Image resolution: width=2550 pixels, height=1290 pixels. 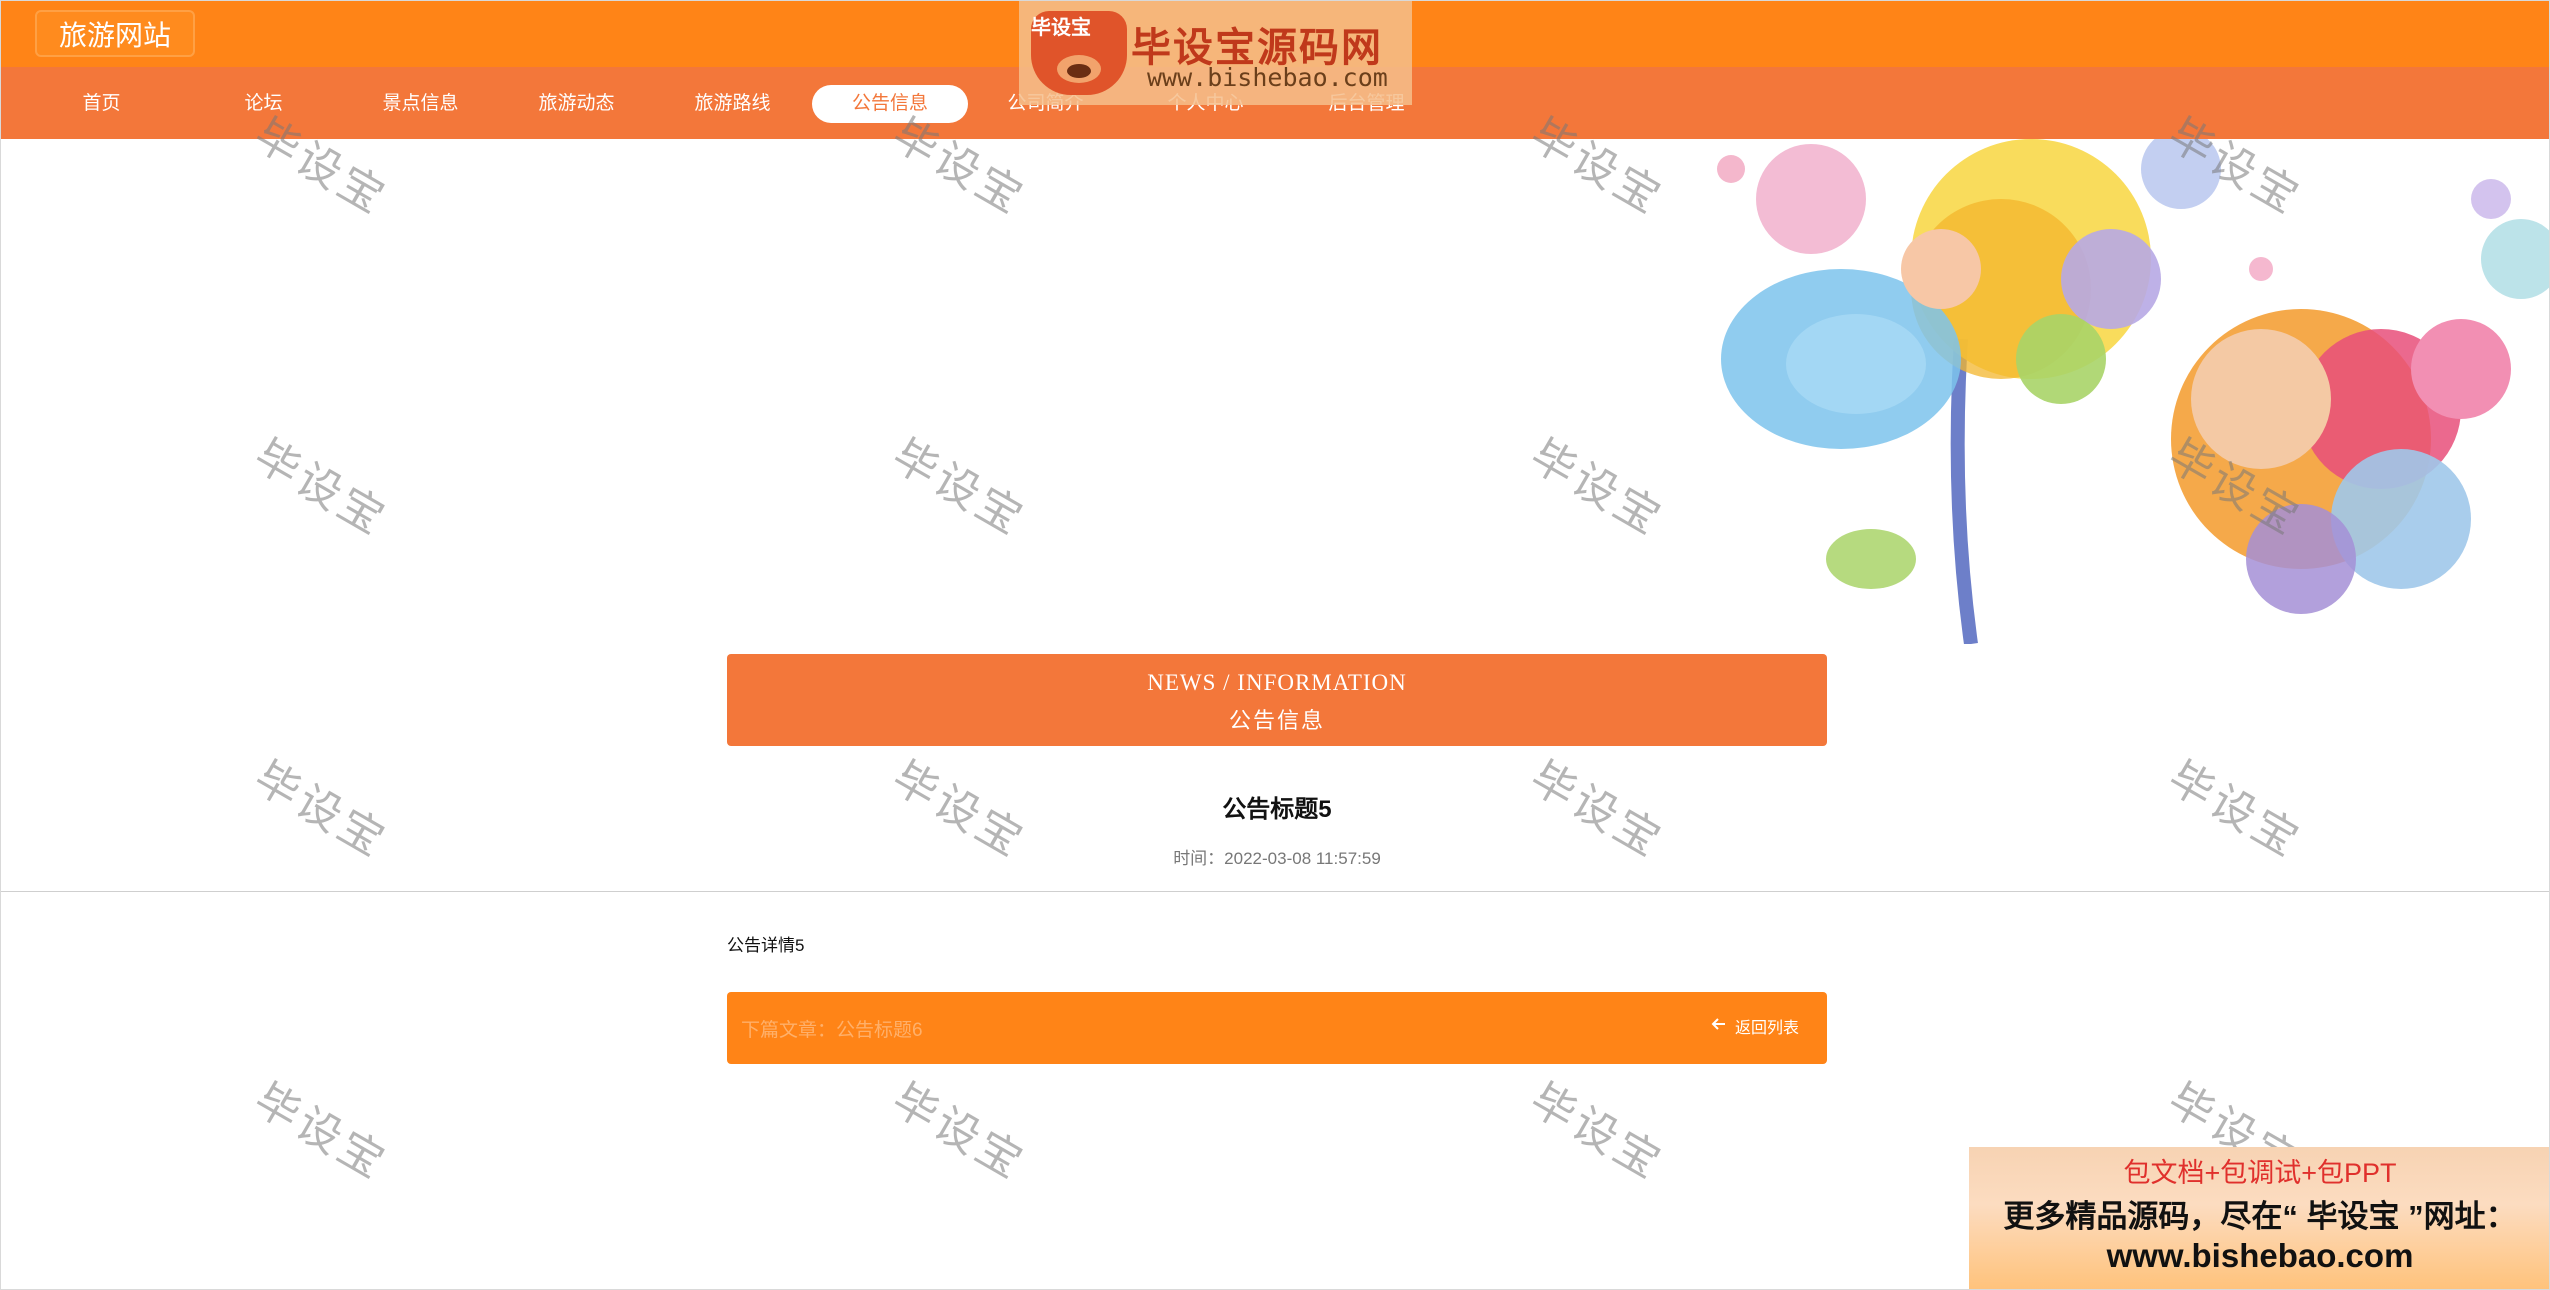 I want to click on site-title: 旅游网站, so click(x=115, y=33).